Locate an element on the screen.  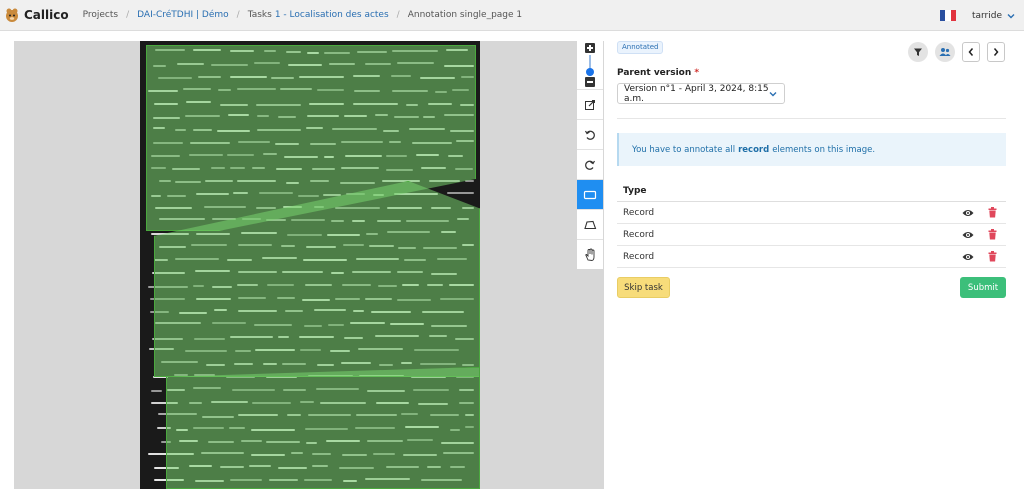
required-mark: * is located at coordinates (697, 73).